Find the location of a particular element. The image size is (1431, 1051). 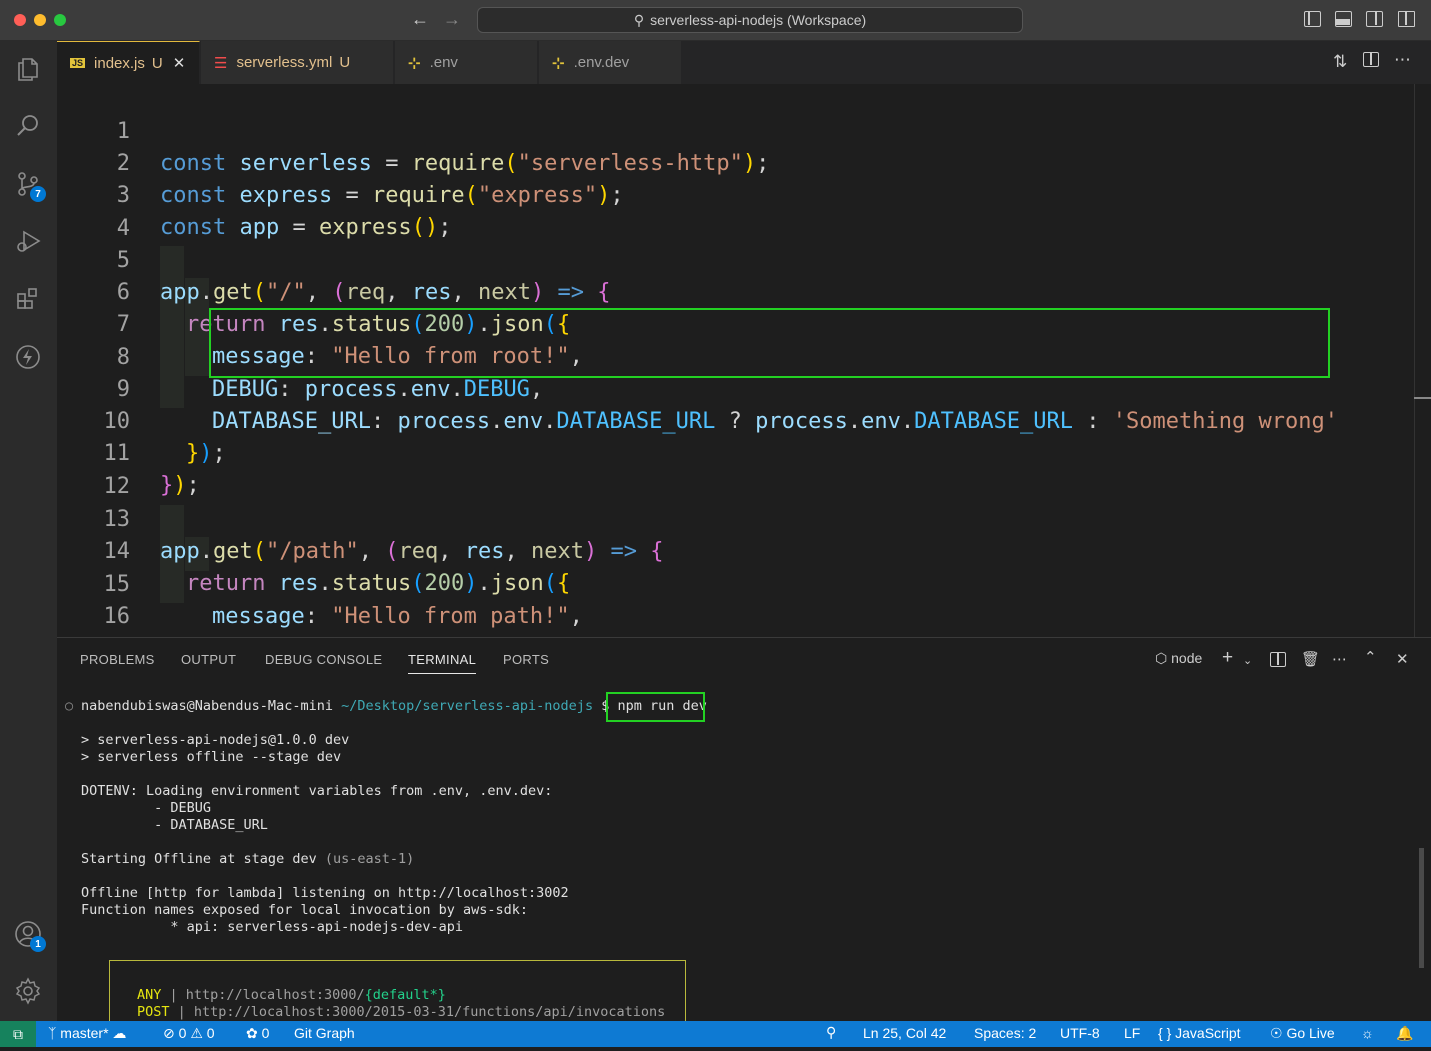

sync-icon: ☁ is located at coordinates (119, 1033).